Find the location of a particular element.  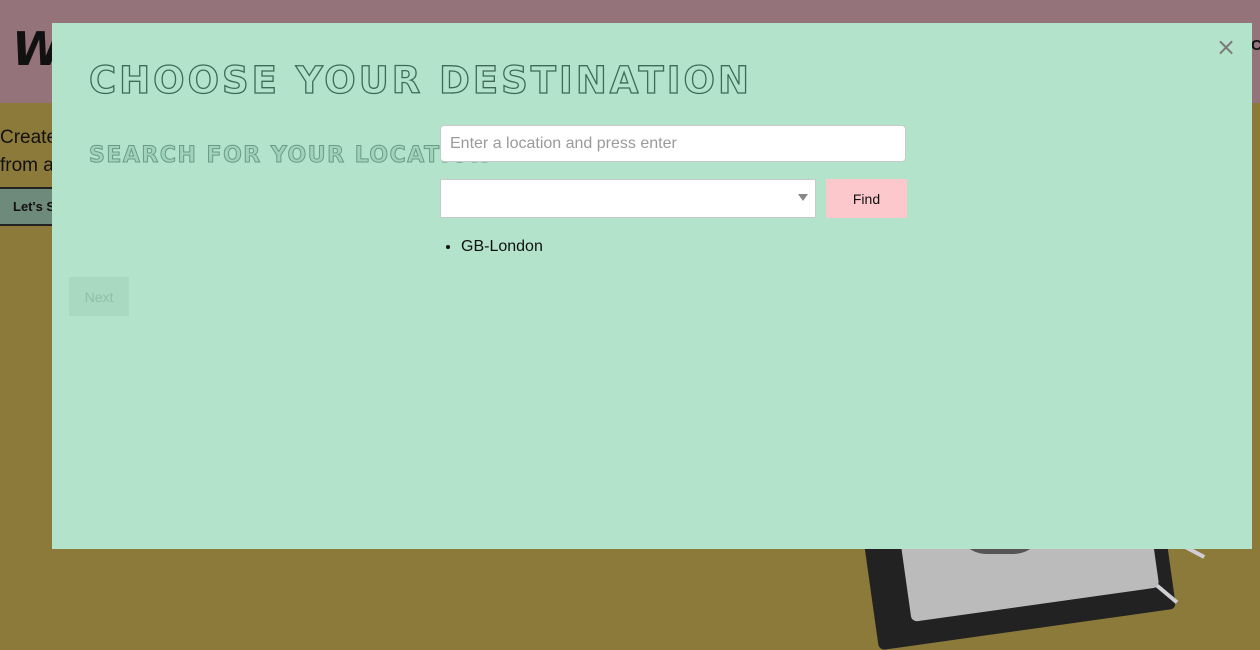

location-results: GB-London is located at coordinates (491, 247).